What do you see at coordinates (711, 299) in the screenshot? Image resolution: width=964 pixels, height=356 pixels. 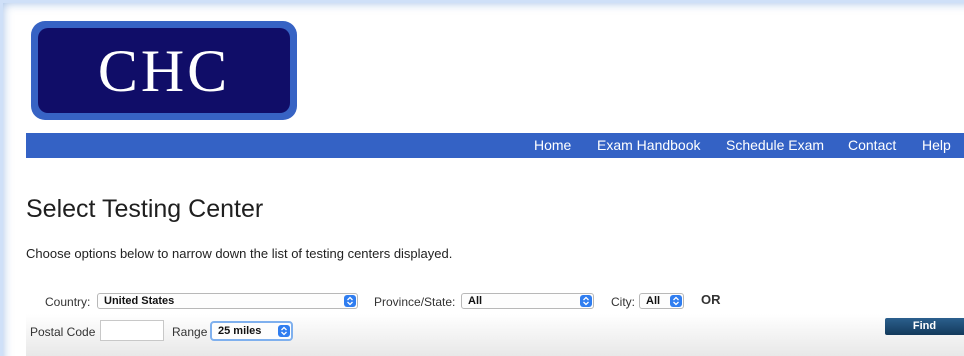 I see `or-separator: OR` at bounding box center [711, 299].